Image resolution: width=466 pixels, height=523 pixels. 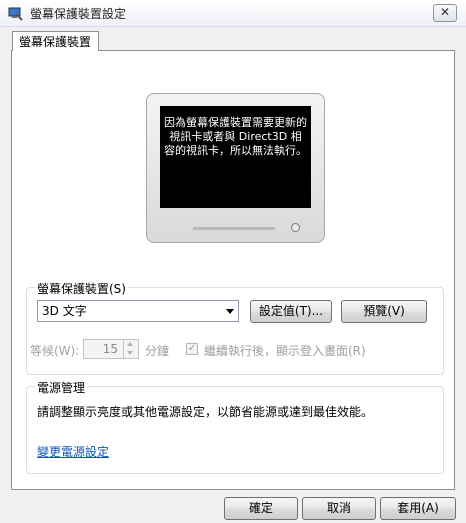 I want to click on spin-down-icon, so click(x=130, y=353).